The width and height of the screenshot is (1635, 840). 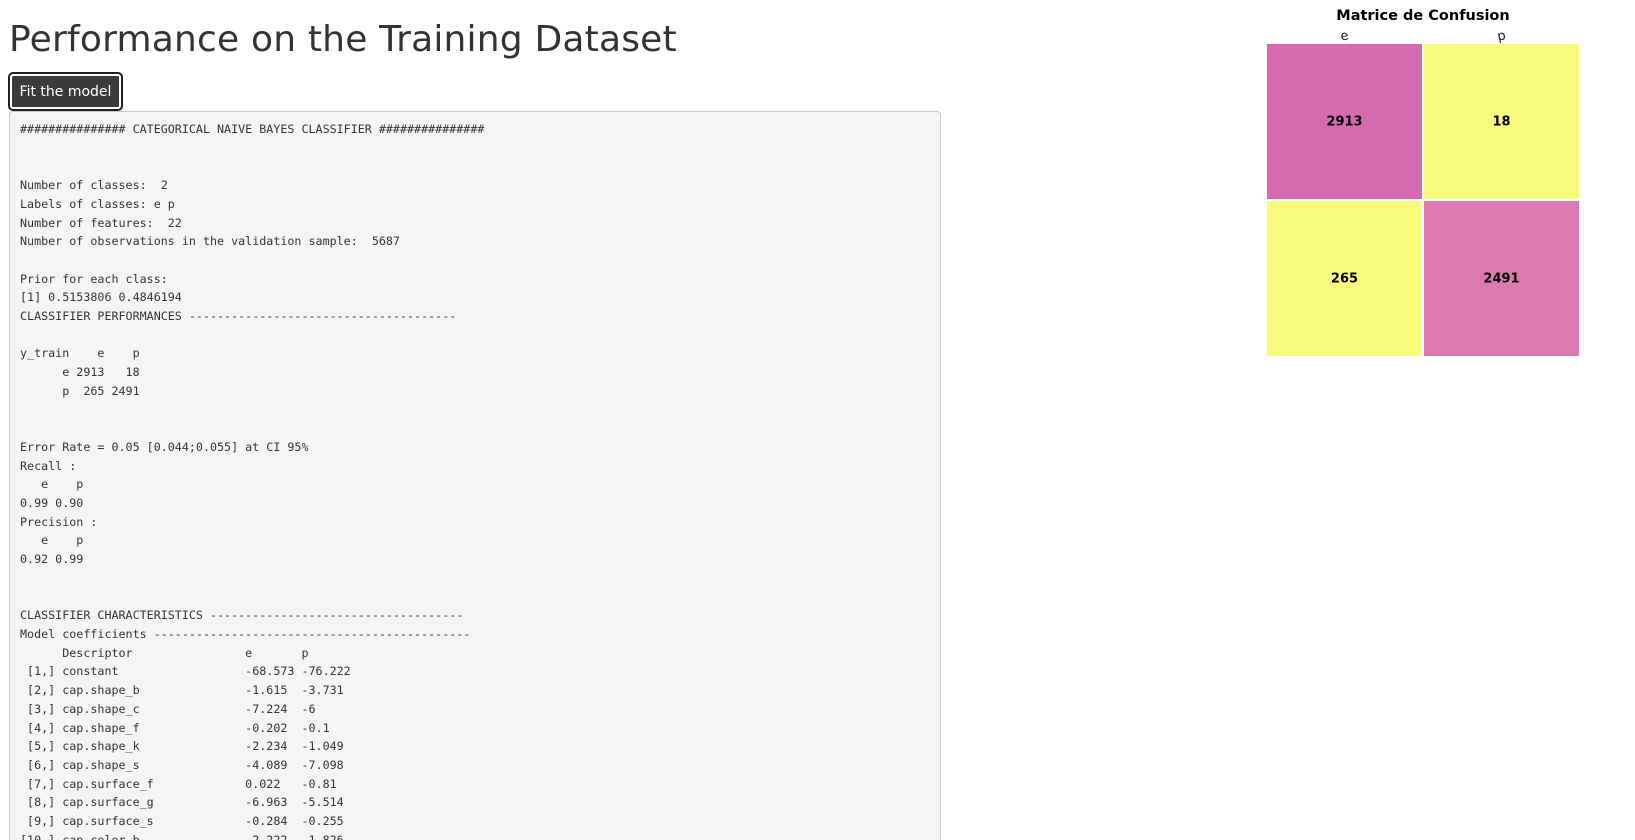 I want to click on cell-value-label: 265, so click(x=1344, y=279).